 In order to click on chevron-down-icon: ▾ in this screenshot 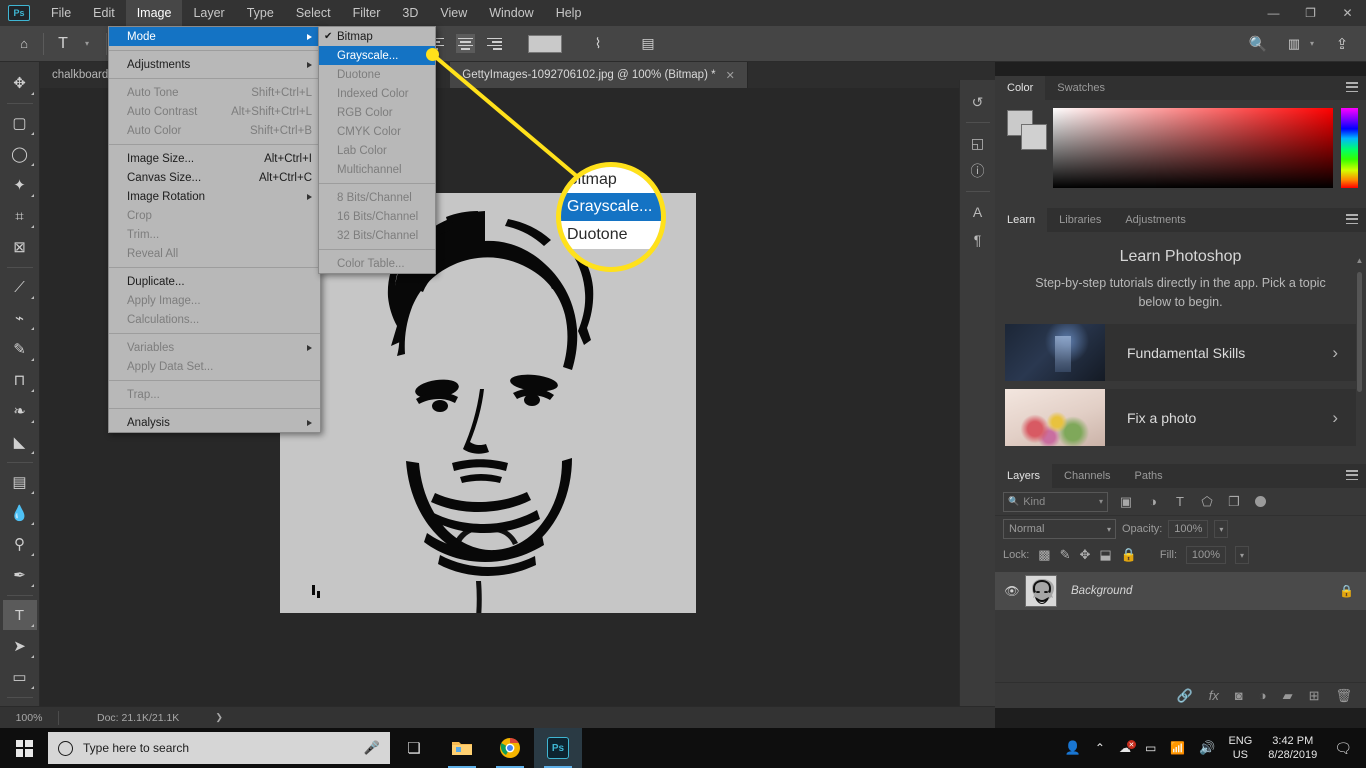, I will do `click(1101, 501)`.